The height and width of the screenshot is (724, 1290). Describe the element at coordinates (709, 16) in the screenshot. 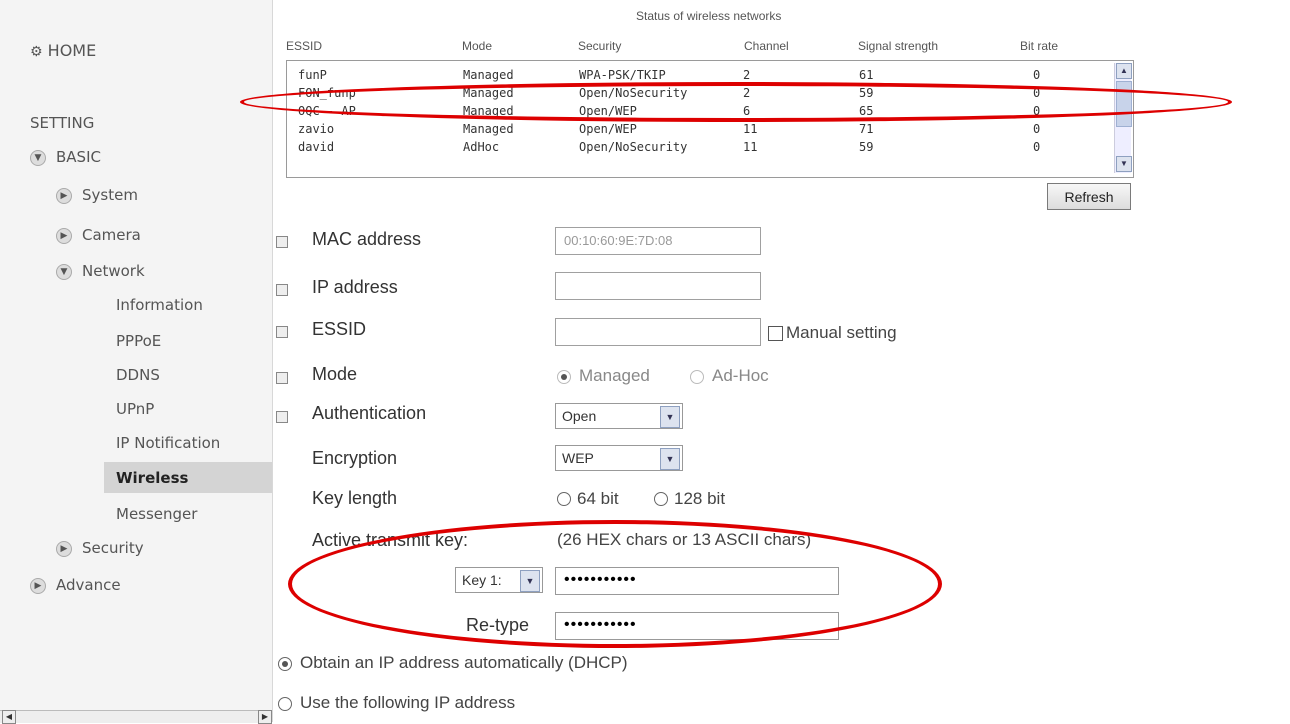

I see `status-title: Status of wireless networks` at that location.